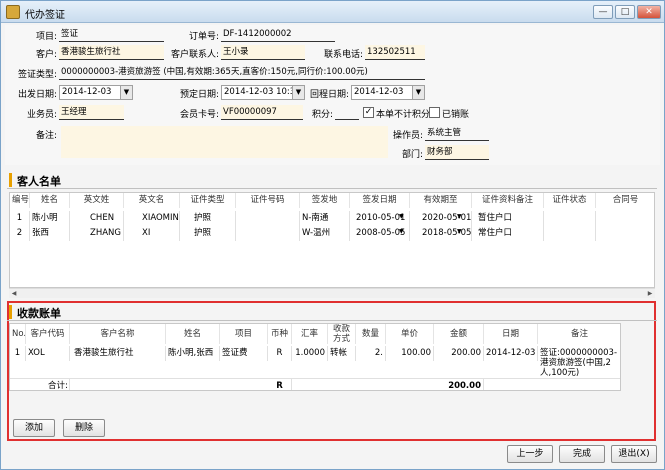 The height and width of the screenshot is (470, 665). I want to click on customer-field: 香港骏生旅行社, so click(111, 52).